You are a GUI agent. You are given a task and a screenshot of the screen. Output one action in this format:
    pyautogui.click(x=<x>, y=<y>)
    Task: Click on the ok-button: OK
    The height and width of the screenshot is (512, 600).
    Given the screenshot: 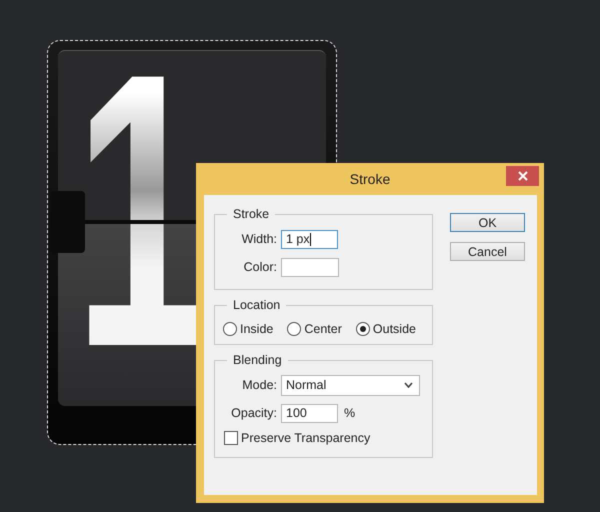 What is the action you would take?
    pyautogui.click(x=487, y=222)
    